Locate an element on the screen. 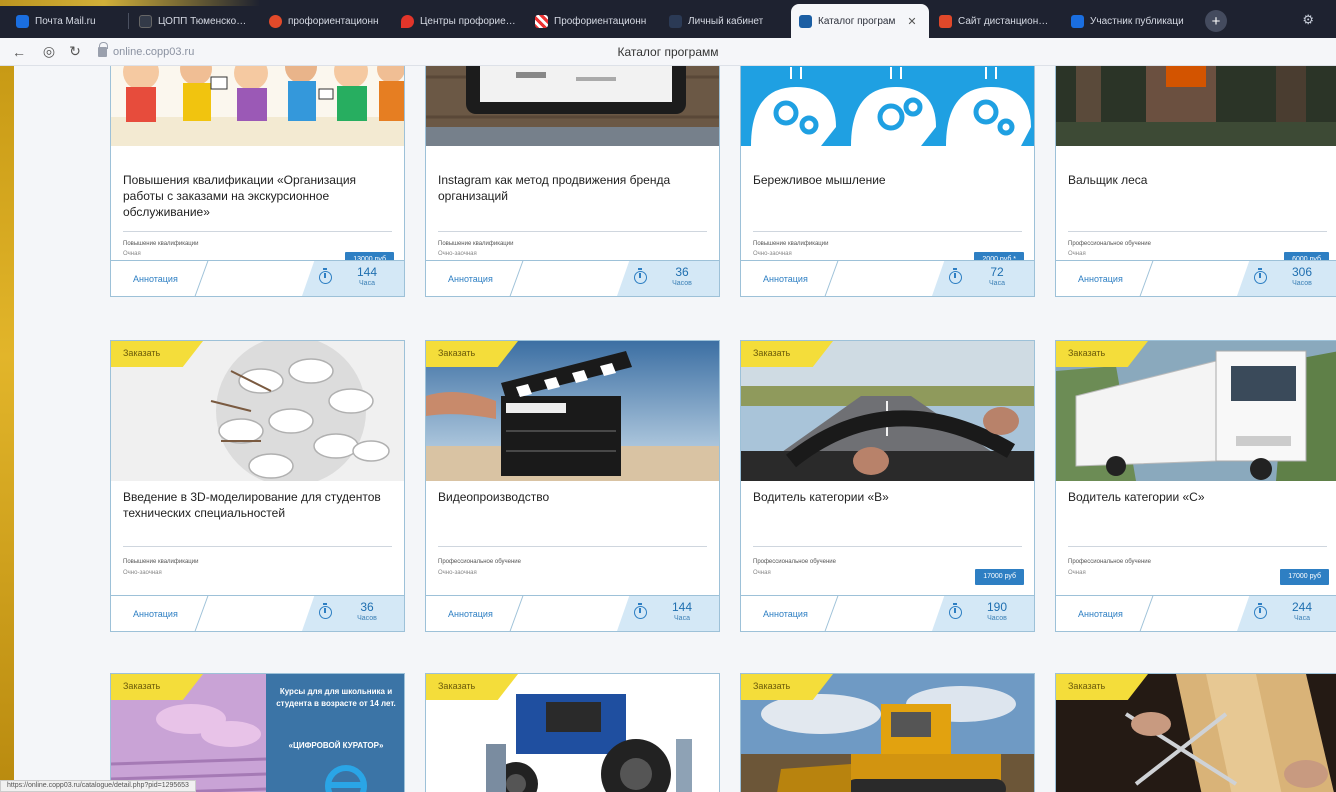 The height and width of the screenshot is (792, 1336). cartoon-kids-illustration is located at coordinates (257, 106).